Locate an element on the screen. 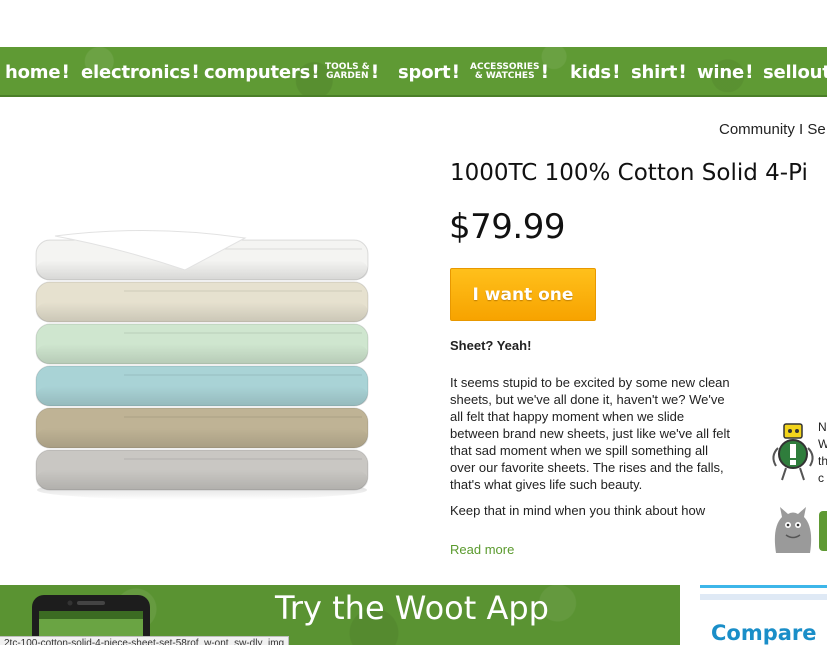 Image resolution: width=827 pixels, height=645 pixels. nav-shirt-label: shirt is located at coordinates (654, 72).